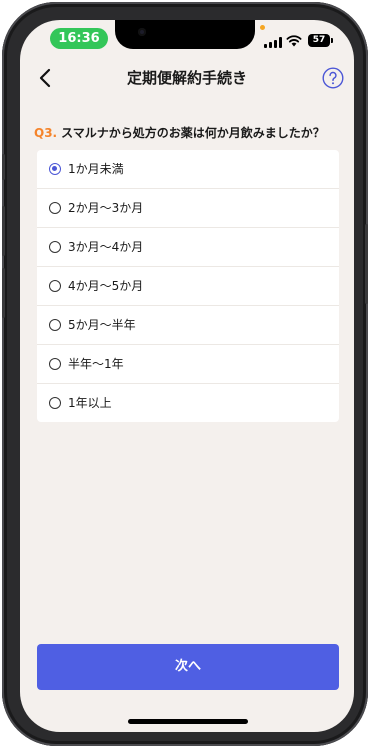 The height and width of the screenshot is (750, 372). Describe the element at coordinates (188, 208) in the screenshot. I see `option-row-2: 2か月〜3か月` at that location.